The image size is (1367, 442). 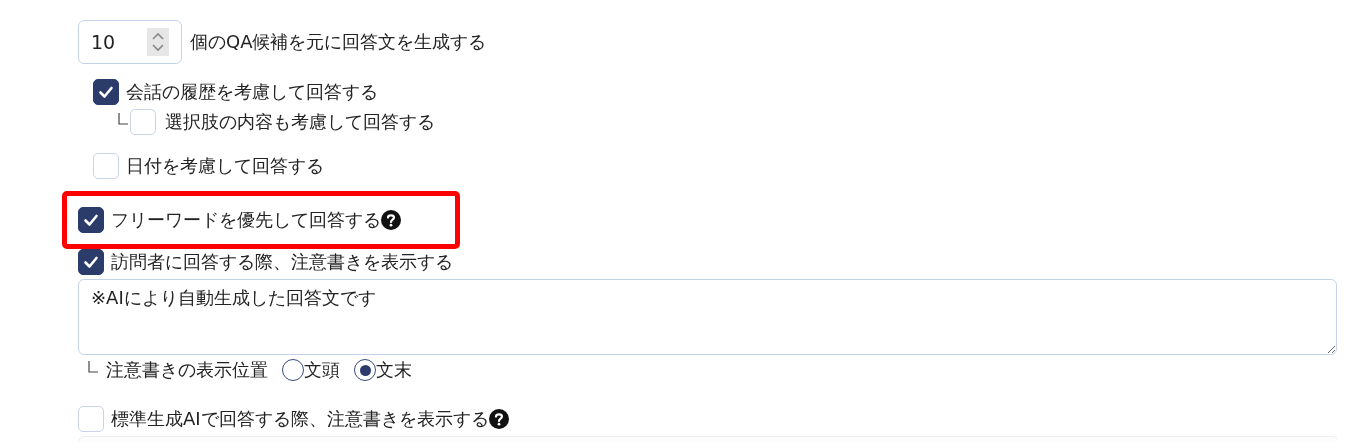 I want to click on checkbox-label: 訪問者に回答する際、注意書きを表示する, so click(x=282, y=262).